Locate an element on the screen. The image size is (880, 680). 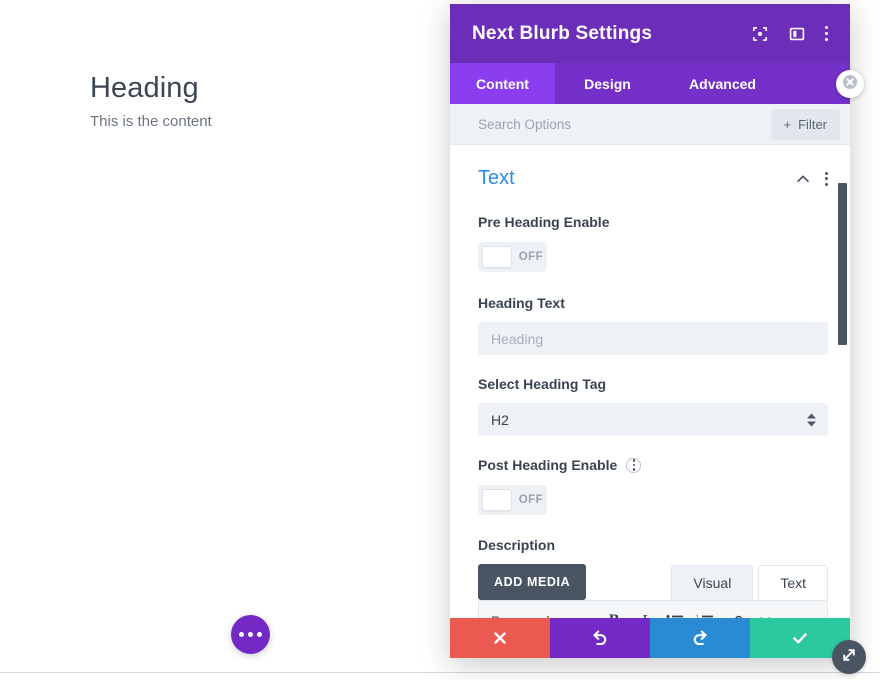
cancel-button is located at coordinates (500, 638).